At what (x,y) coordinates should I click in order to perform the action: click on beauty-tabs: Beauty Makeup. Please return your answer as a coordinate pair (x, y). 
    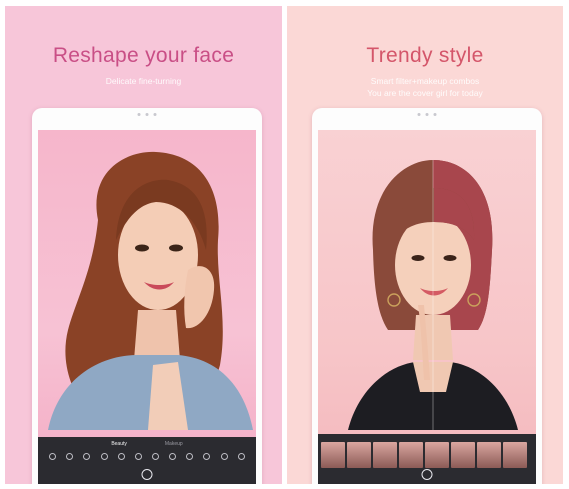
    Looking at the image, I should click on (147, 442).